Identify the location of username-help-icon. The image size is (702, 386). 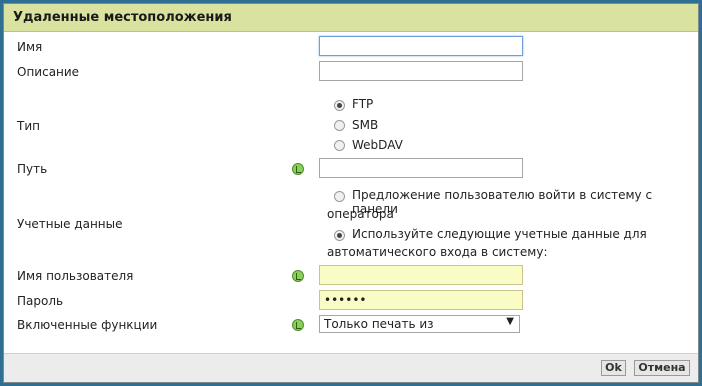
(298, 276).